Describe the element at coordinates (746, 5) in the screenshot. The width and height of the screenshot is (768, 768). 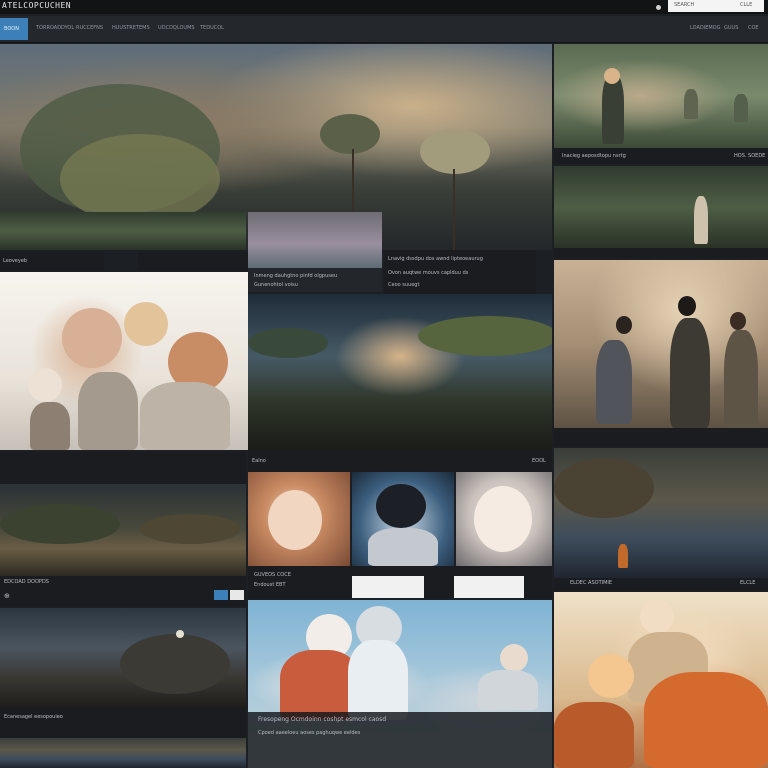
I see `close-icon: CLLE` at that location.